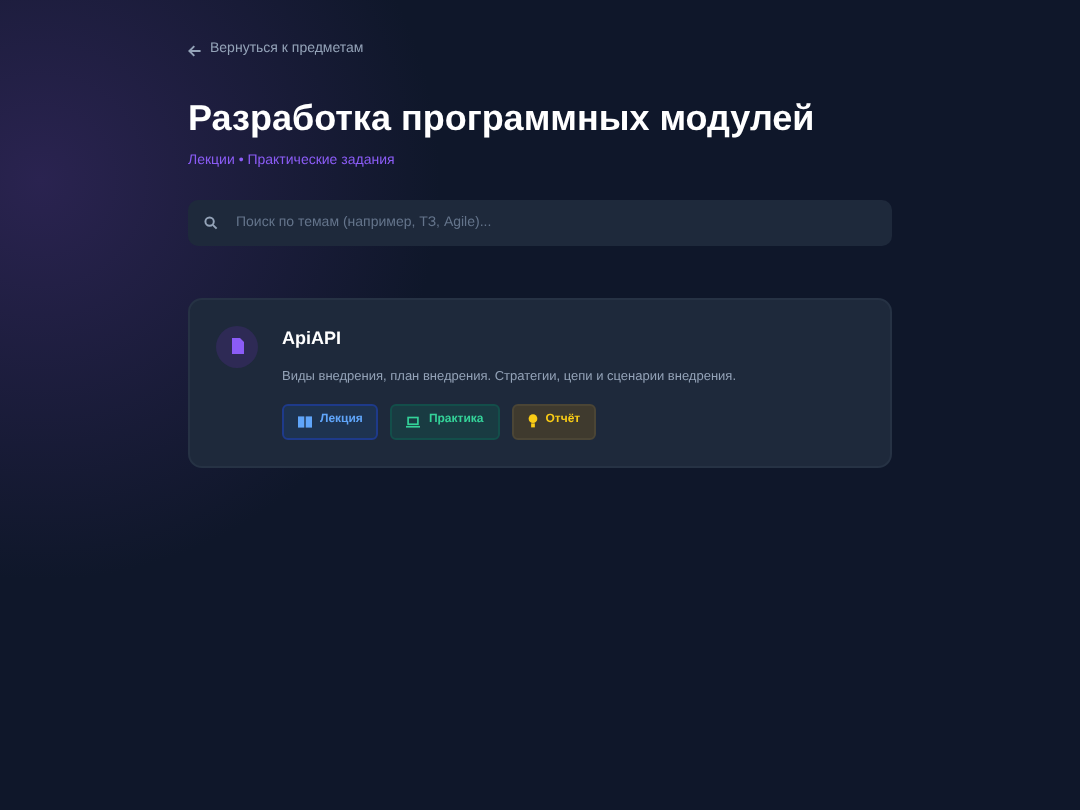 The image size is (1080, 810). Describe the element at coordinates (413, 421) in the screenshot. I see `laptop-icon` at that location.